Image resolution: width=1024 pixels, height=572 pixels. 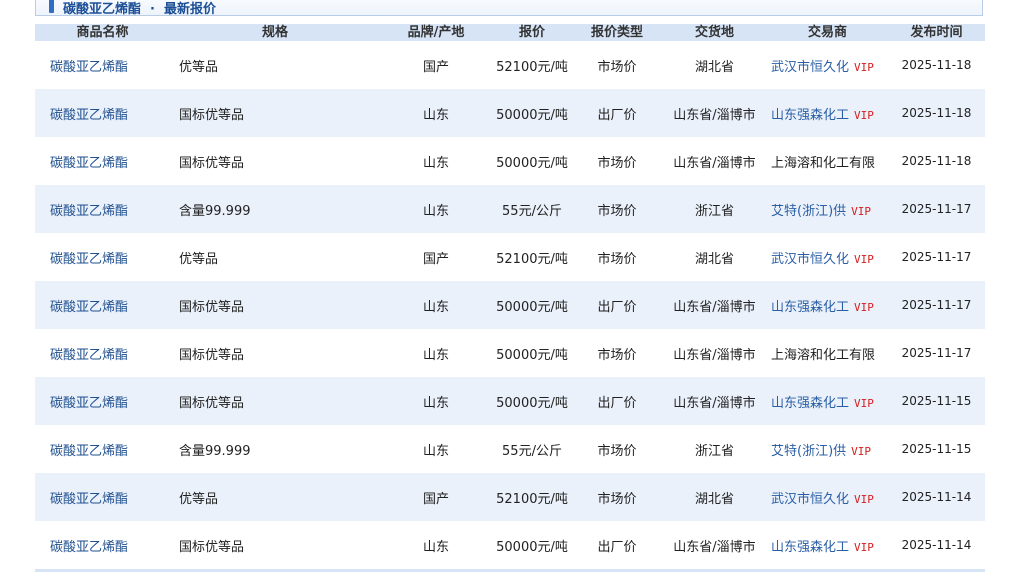 I want to click on date-cell: 2025-11-17, so click(x=936, y=257).